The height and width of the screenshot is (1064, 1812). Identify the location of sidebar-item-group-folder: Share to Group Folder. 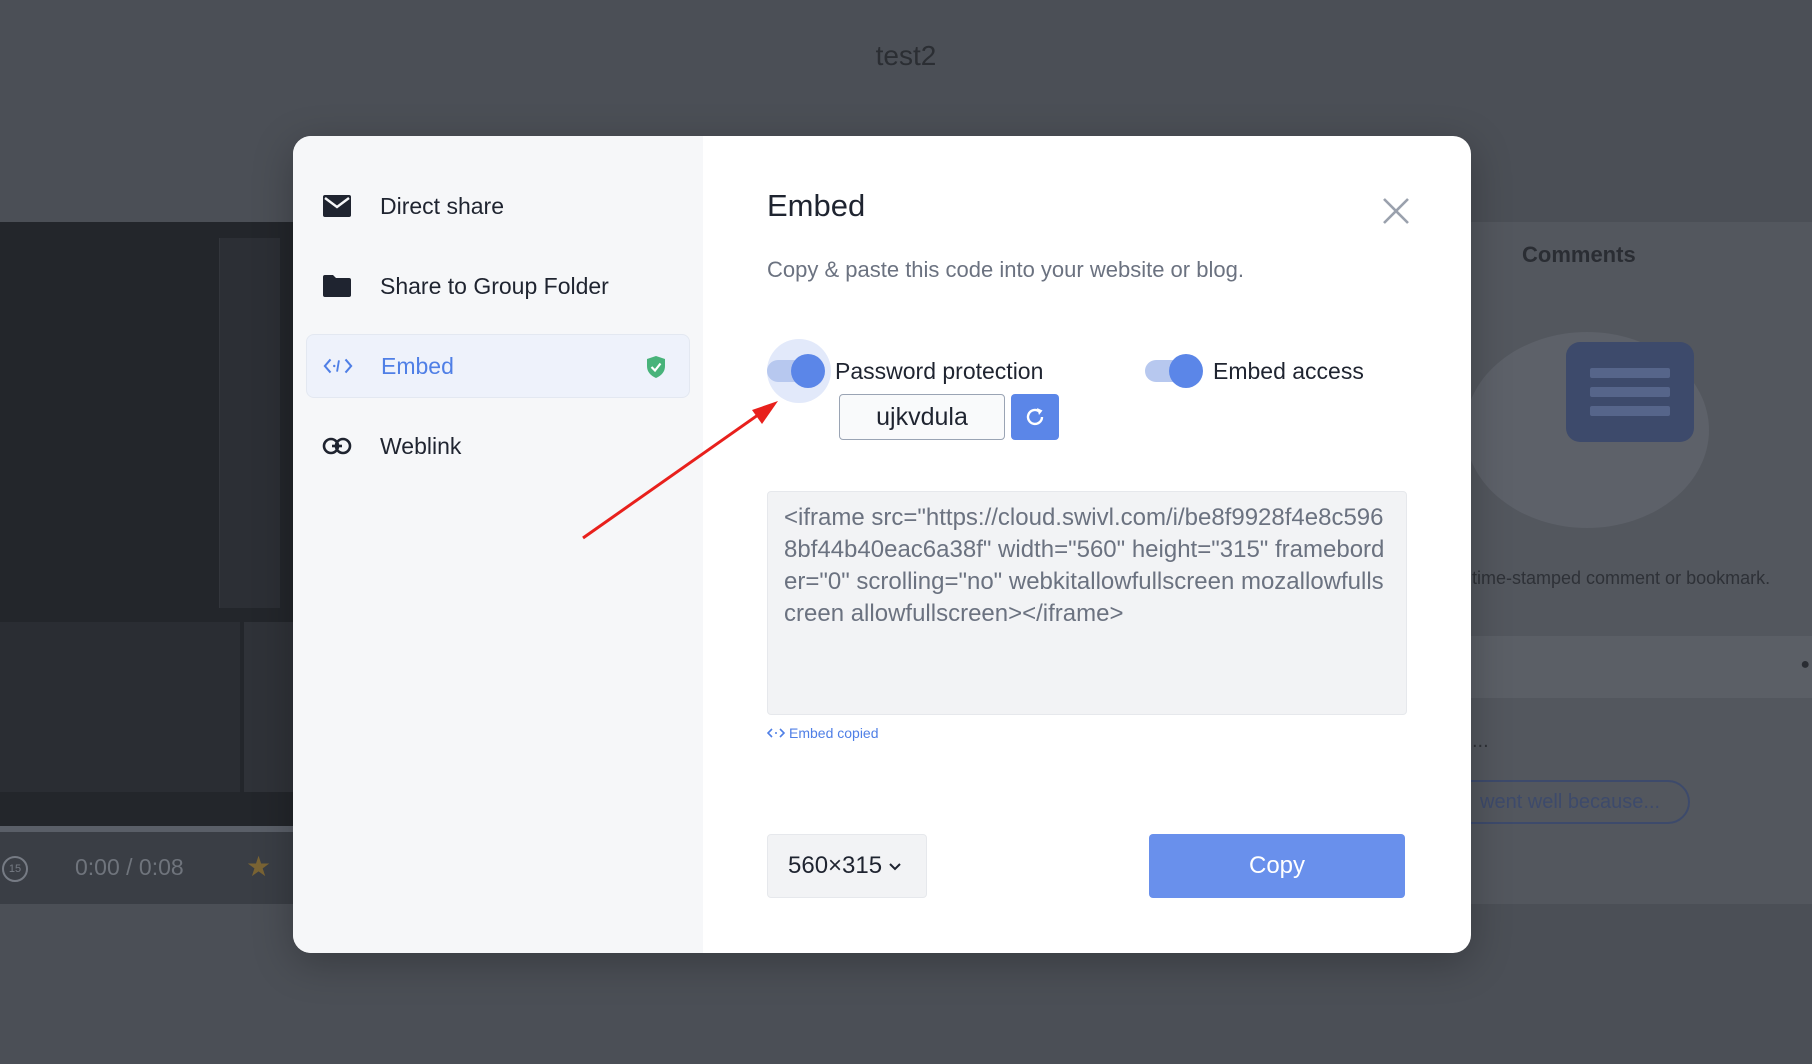
(498, 286).